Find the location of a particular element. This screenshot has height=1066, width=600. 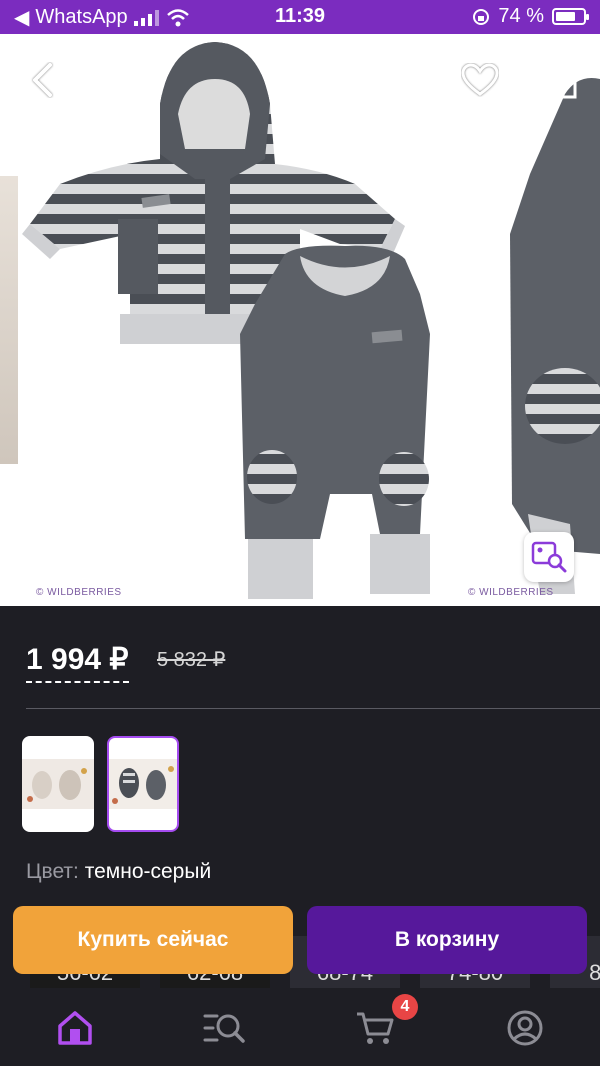

battery-icon is located at coordinates (570, 16).